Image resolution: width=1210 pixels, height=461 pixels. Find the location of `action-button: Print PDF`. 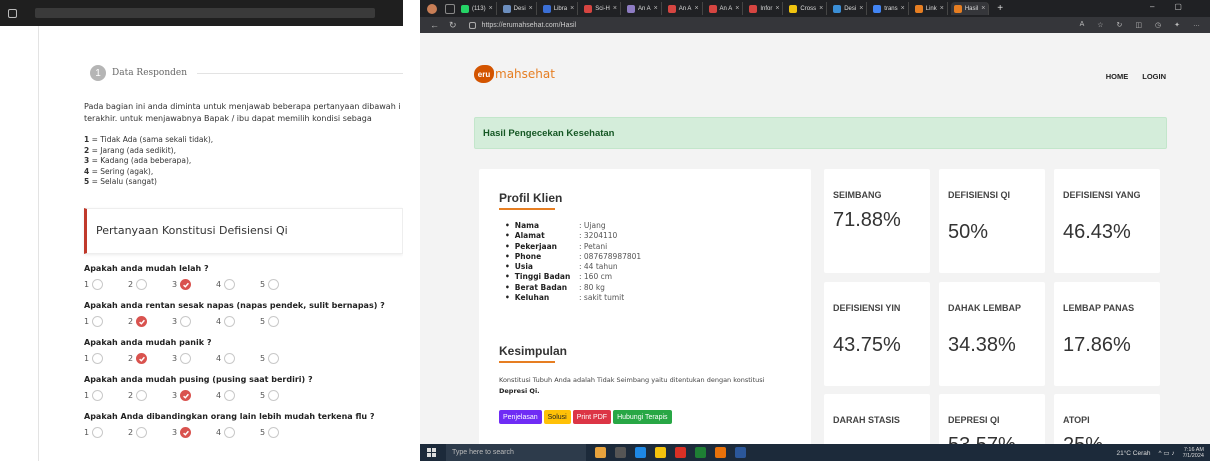

action-button: Print PDF is located at coordinates (592, 417).